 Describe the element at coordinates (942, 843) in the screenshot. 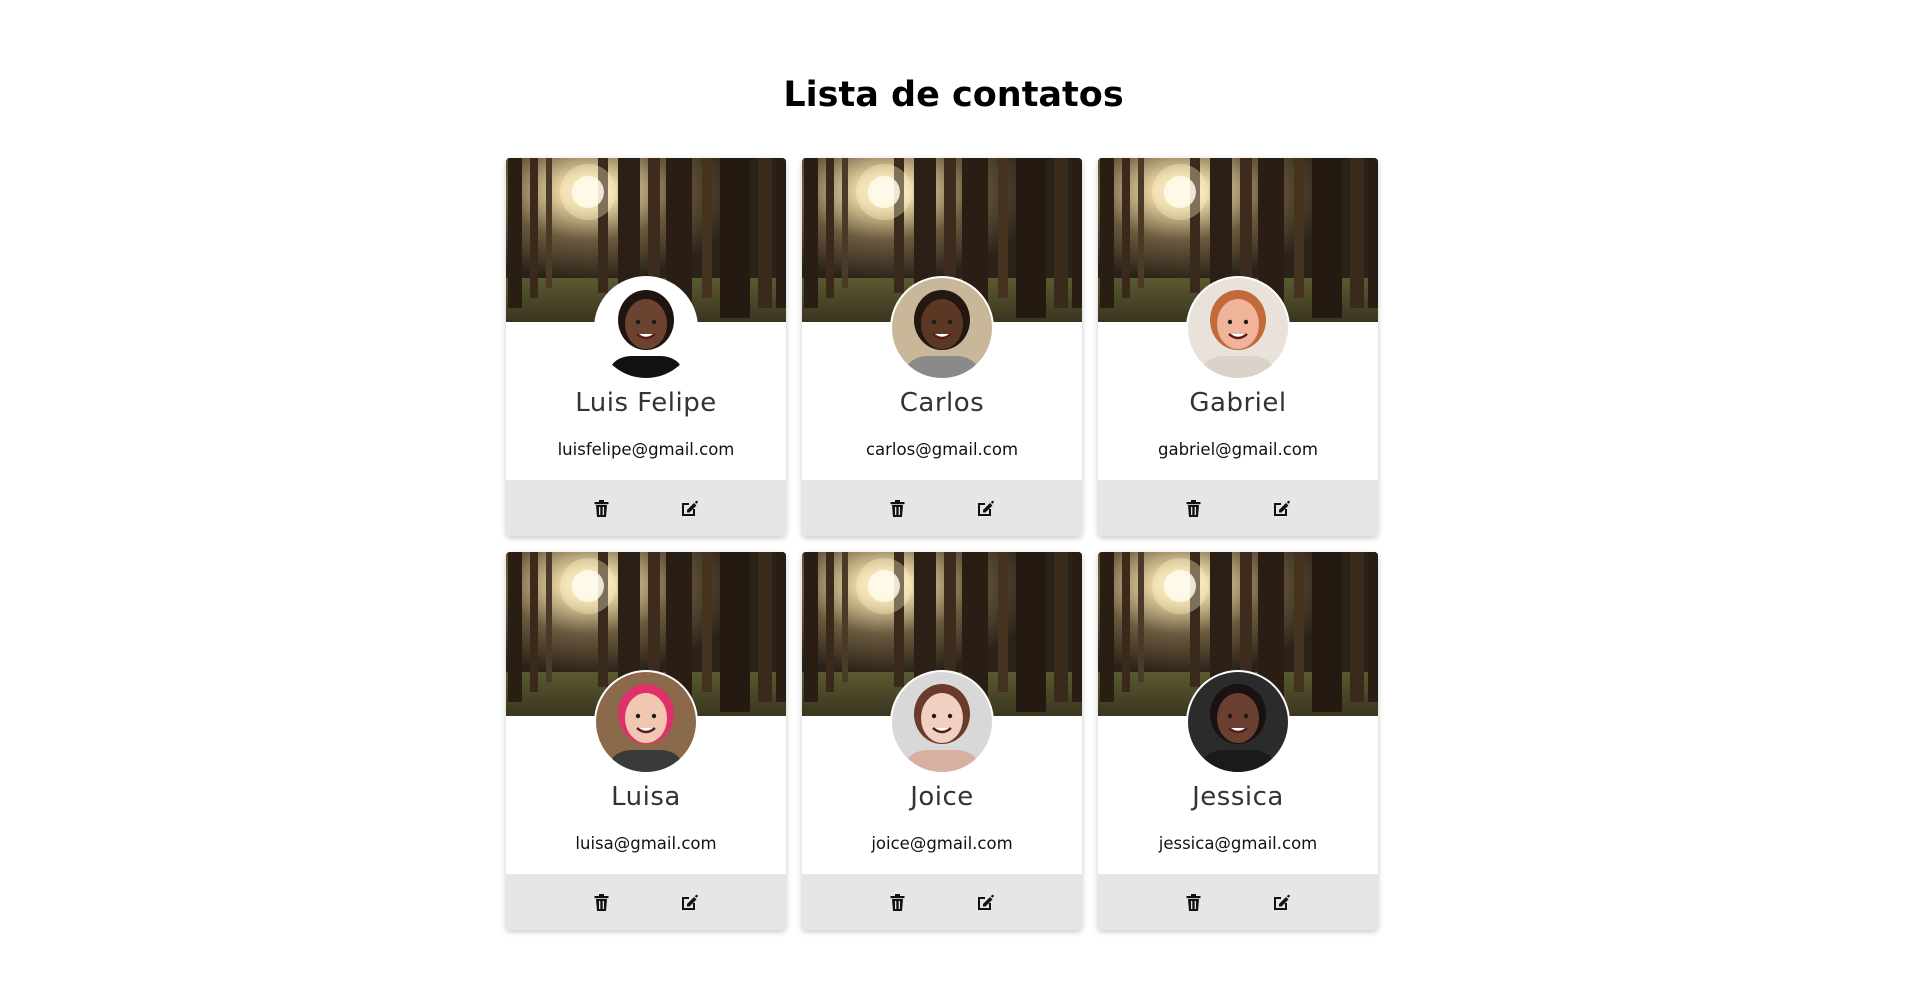

I see `contact-email: joice@gmail.com` at that location.